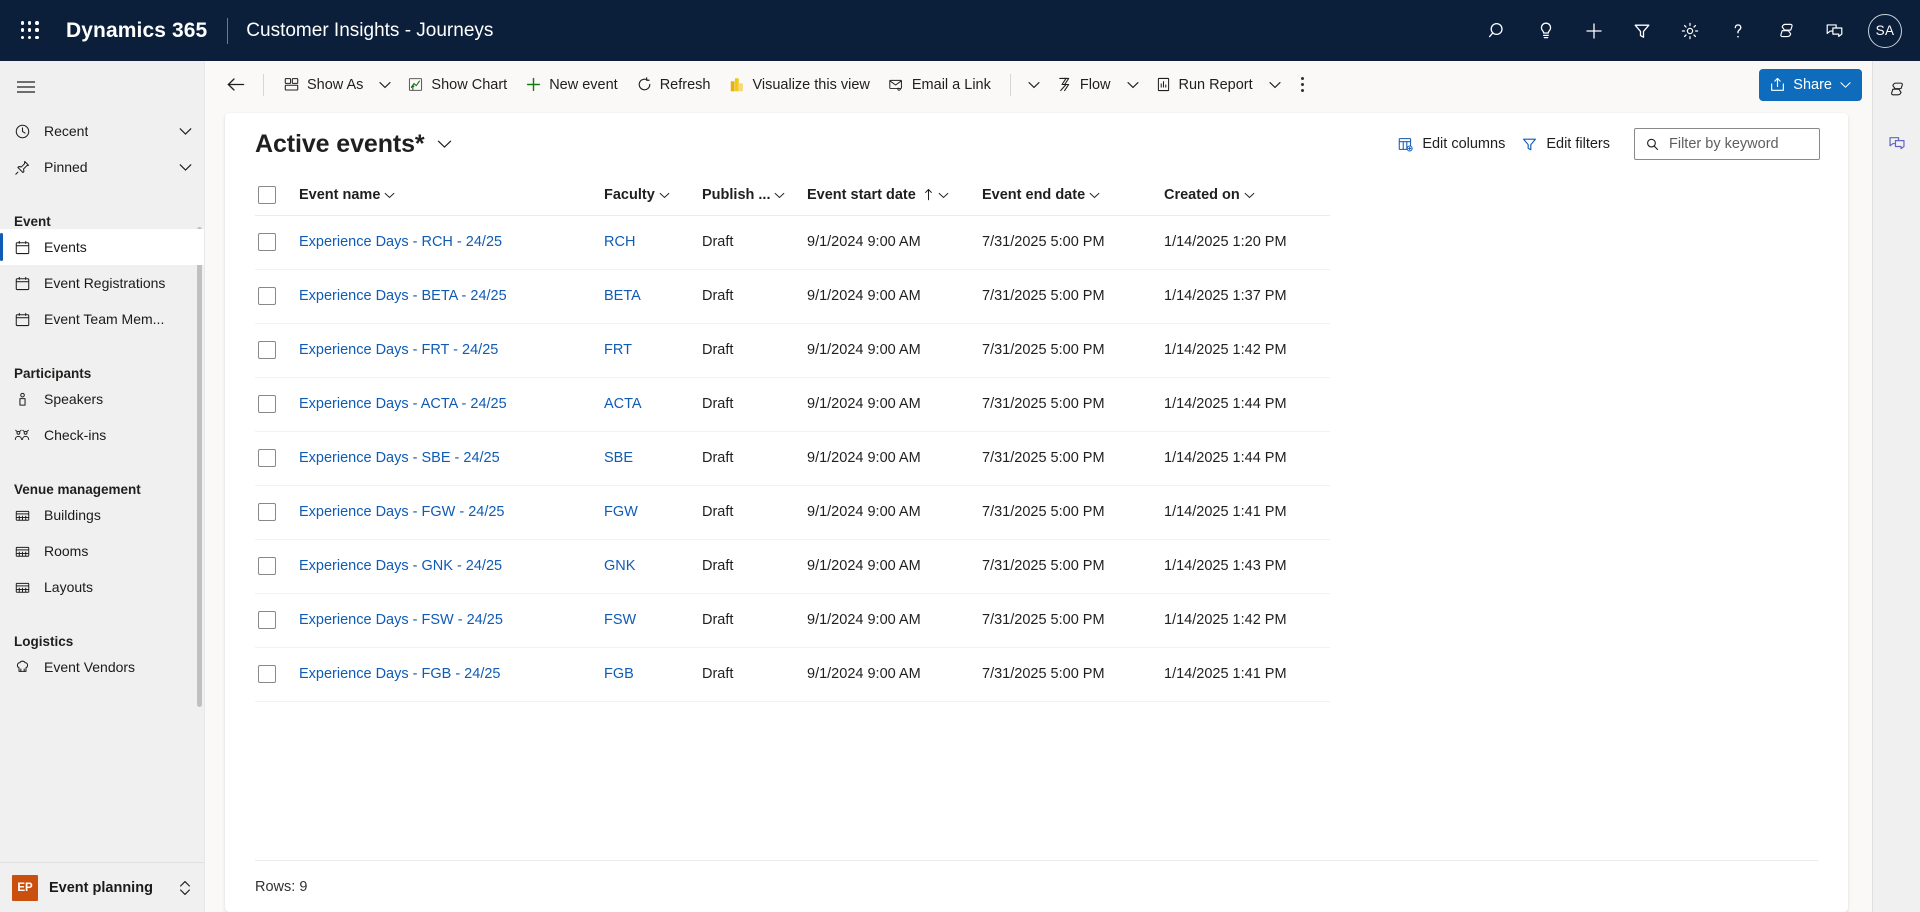  I want to click on run-report-caret-icon, so click(1275, 85).